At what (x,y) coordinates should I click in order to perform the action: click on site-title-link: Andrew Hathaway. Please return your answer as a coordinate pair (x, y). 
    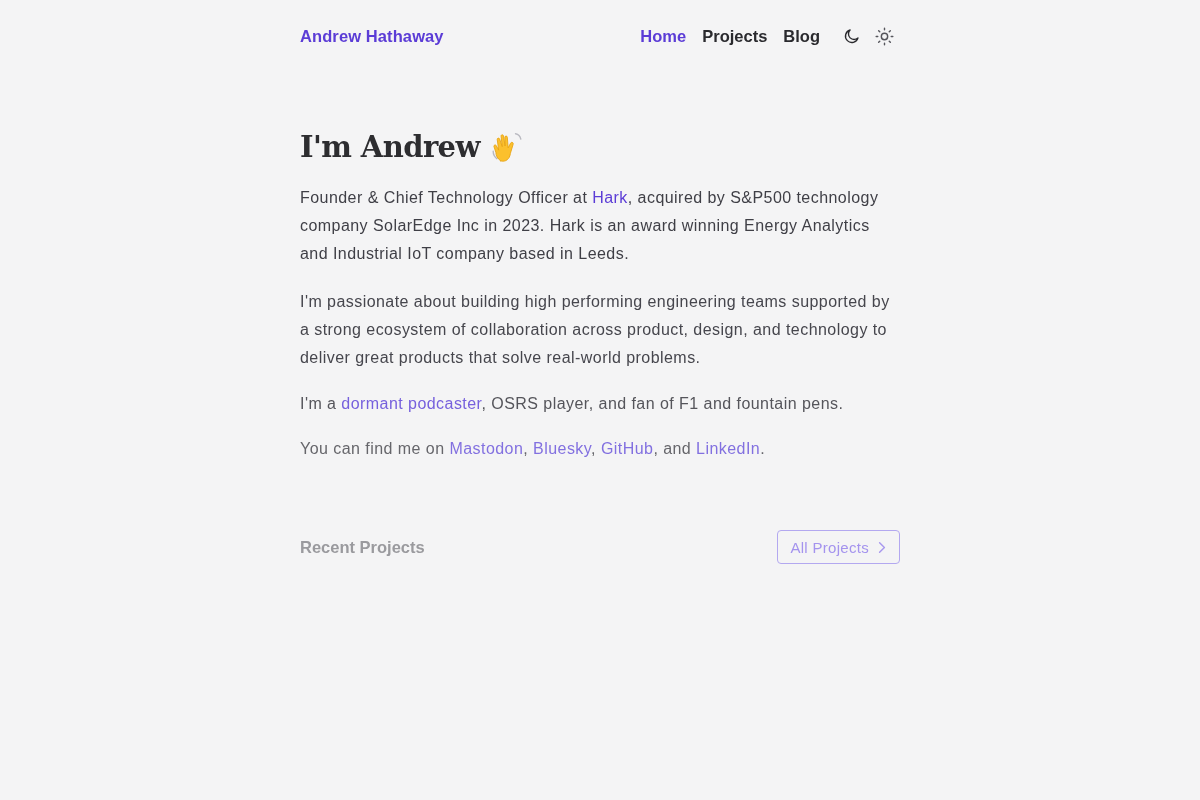
    Looking at the image, I should click on (372, 36).